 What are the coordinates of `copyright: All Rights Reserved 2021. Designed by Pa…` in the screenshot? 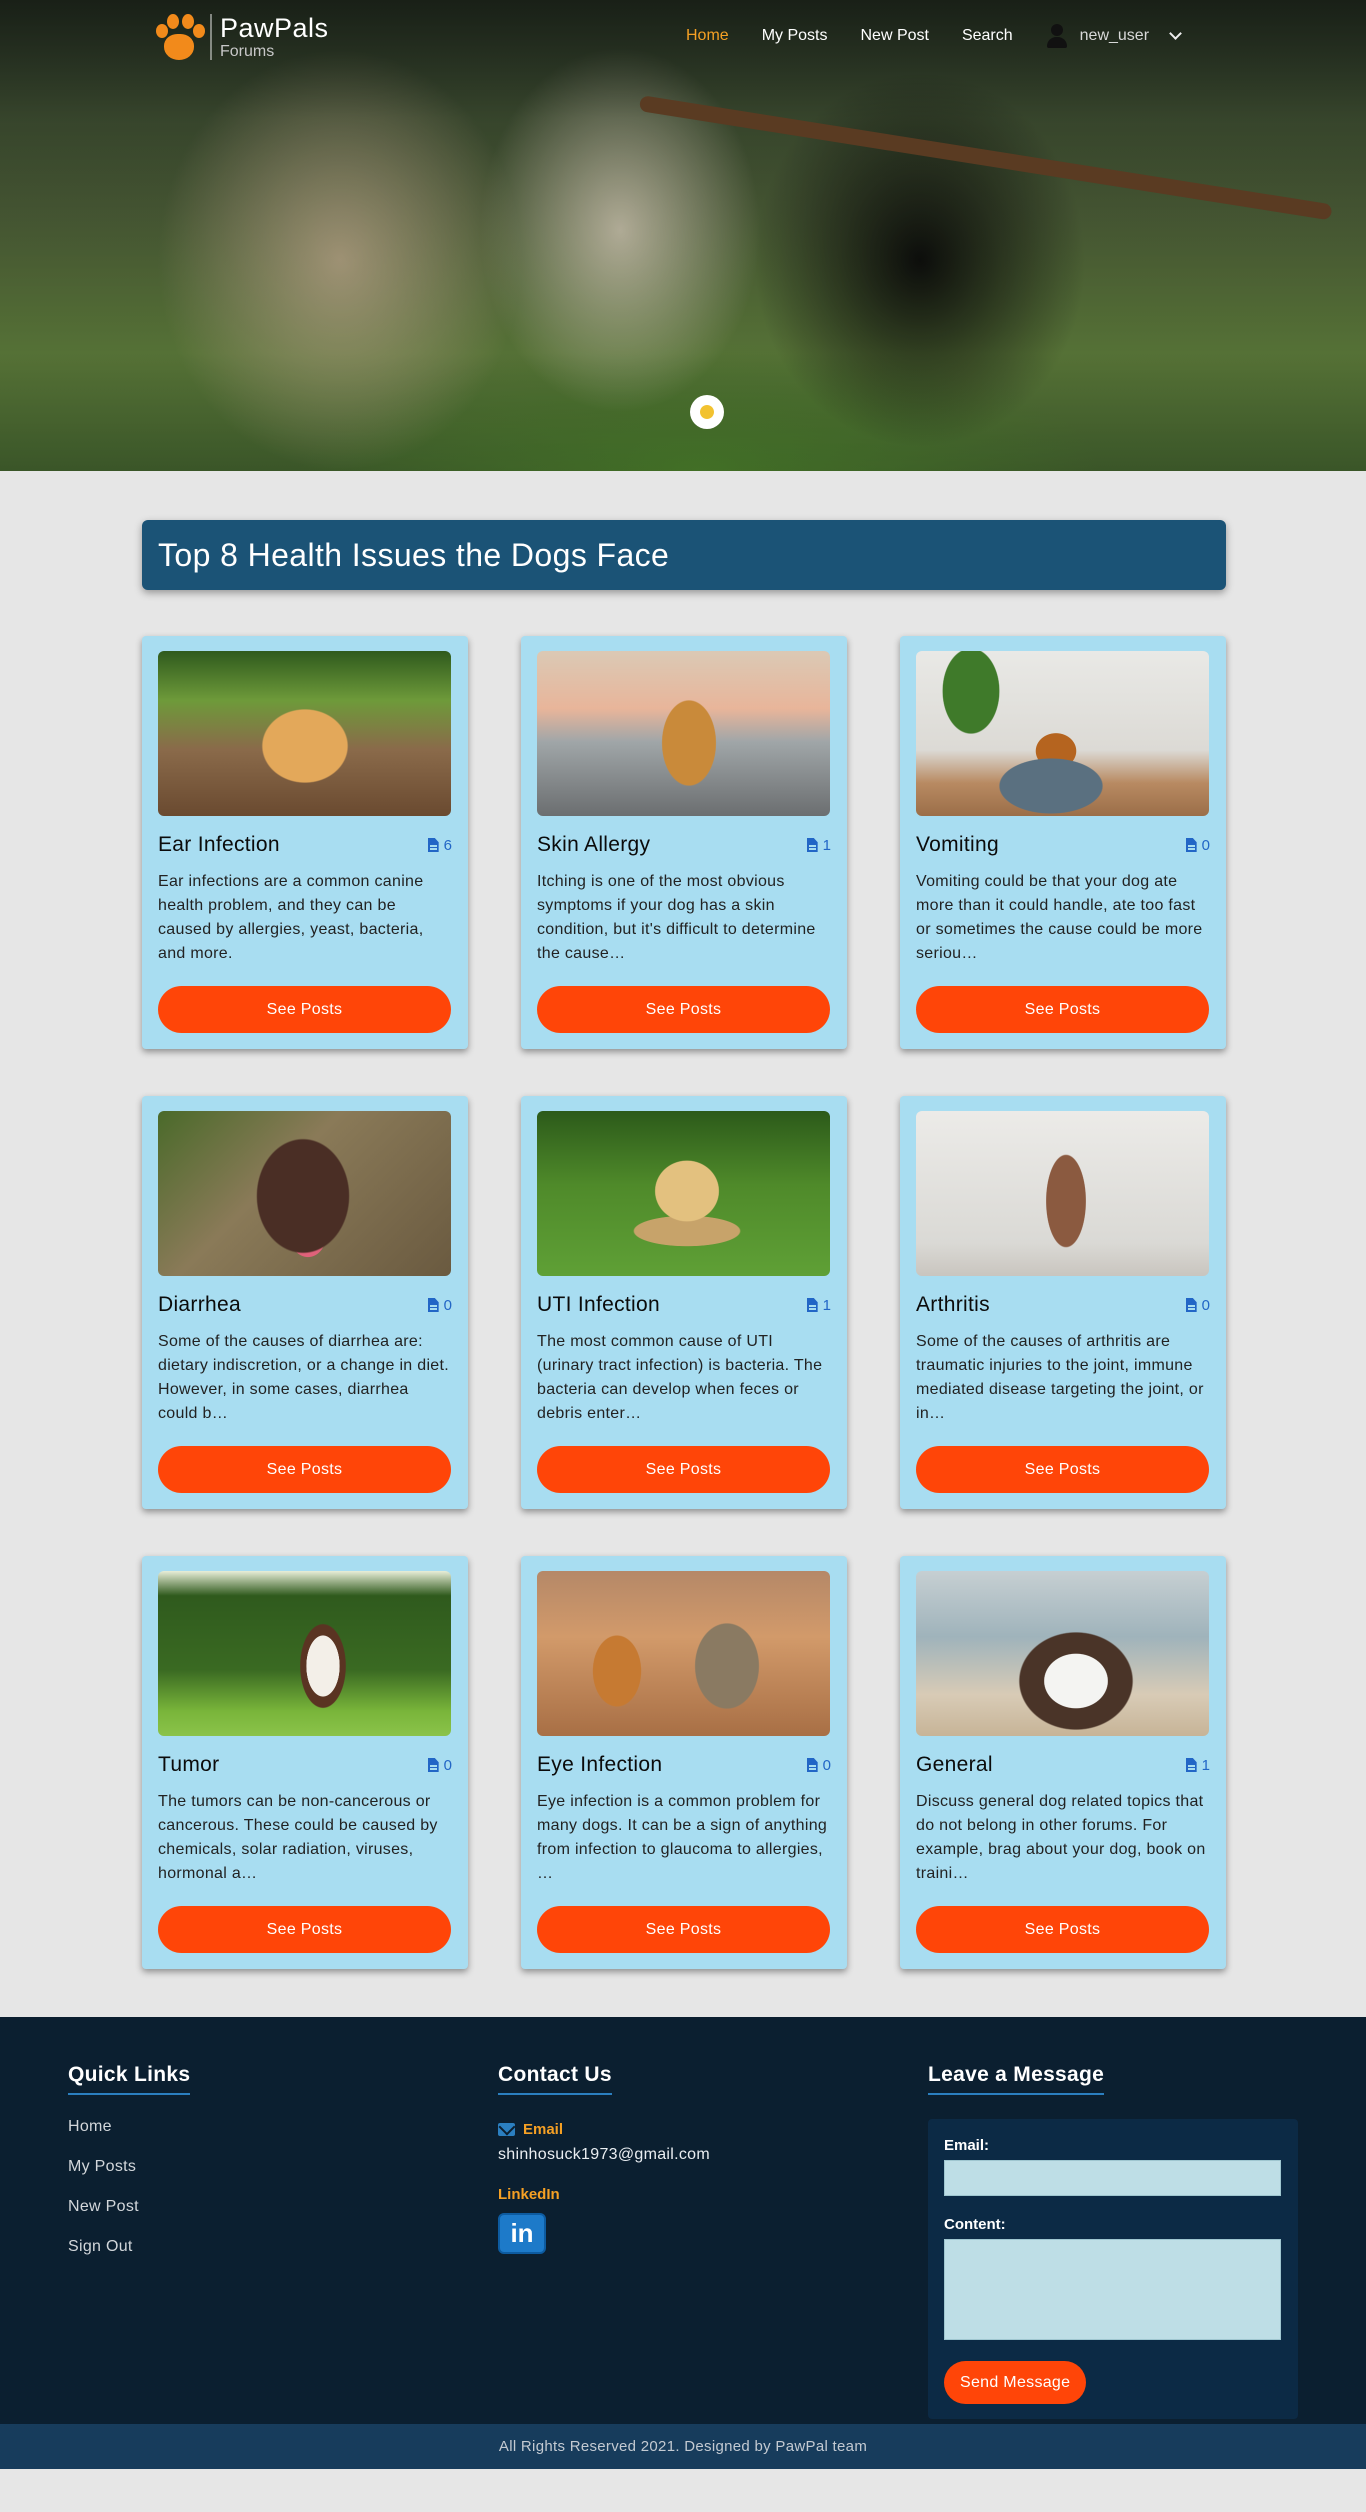 It's located at (683, 2446).